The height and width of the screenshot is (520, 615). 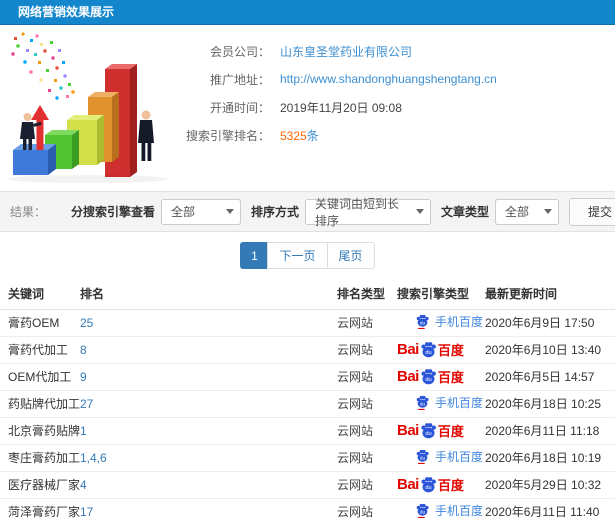 I want to click on bar-blue, so click(x=34, y=159).